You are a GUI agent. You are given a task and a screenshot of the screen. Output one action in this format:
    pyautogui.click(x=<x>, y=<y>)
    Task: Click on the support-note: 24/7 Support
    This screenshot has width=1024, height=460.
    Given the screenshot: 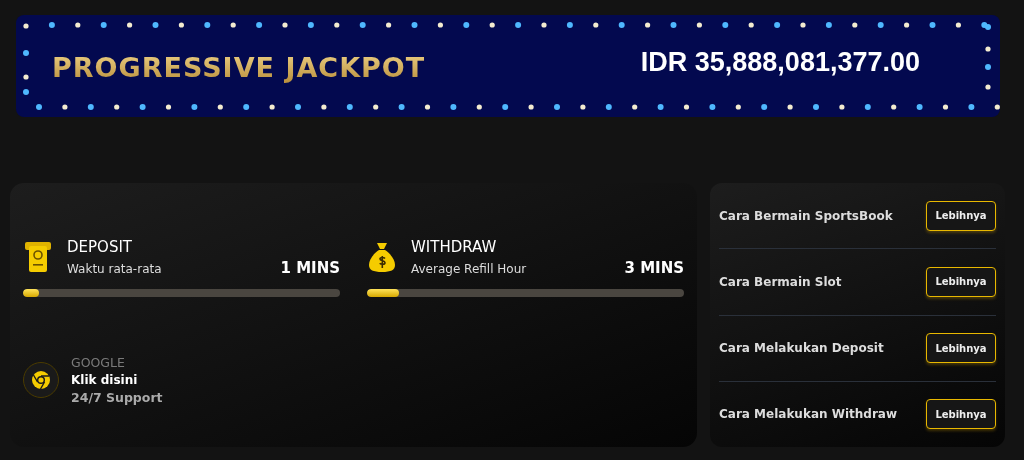 What is the action you would take?
    pyautogui.click(x=117, y=397)
    